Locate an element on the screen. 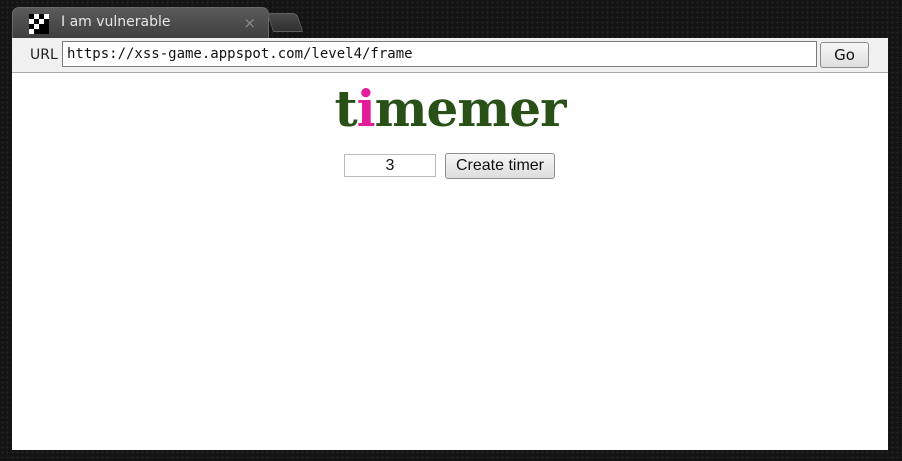 The image size is (902, 461). tab-close-icon: × is located at coordinates (249, 23).